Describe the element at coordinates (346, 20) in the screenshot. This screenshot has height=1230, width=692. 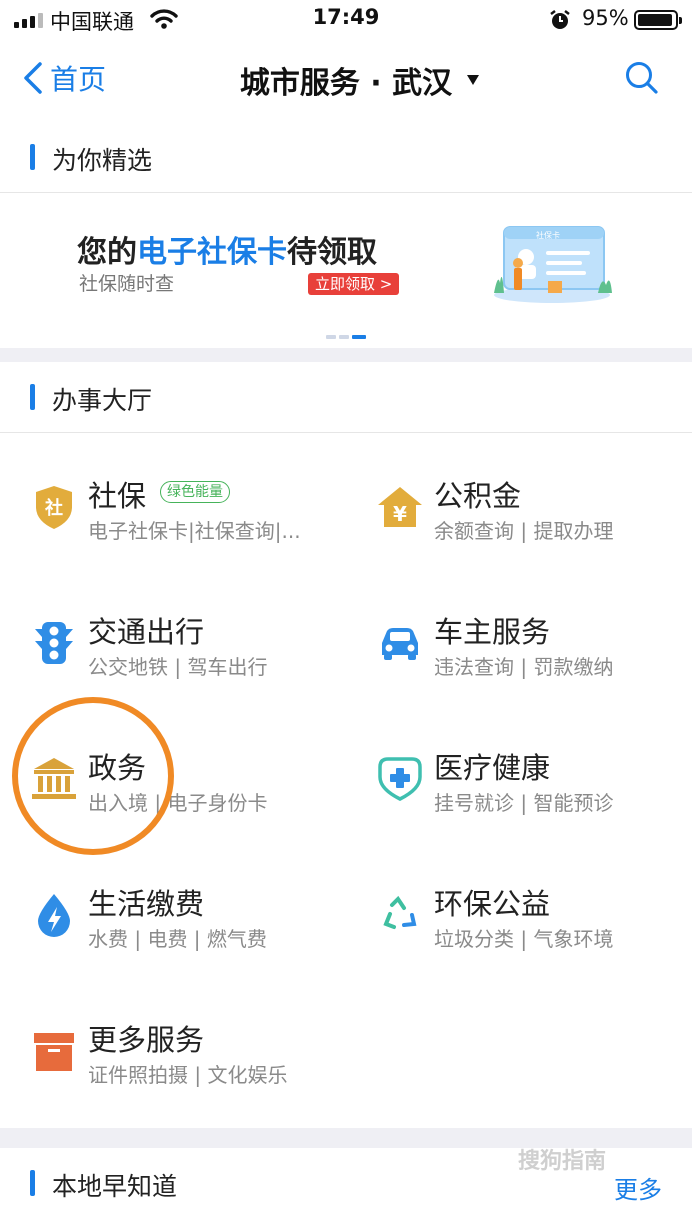
I see `status-bar: 中国联通 17:49 95%` at that location.